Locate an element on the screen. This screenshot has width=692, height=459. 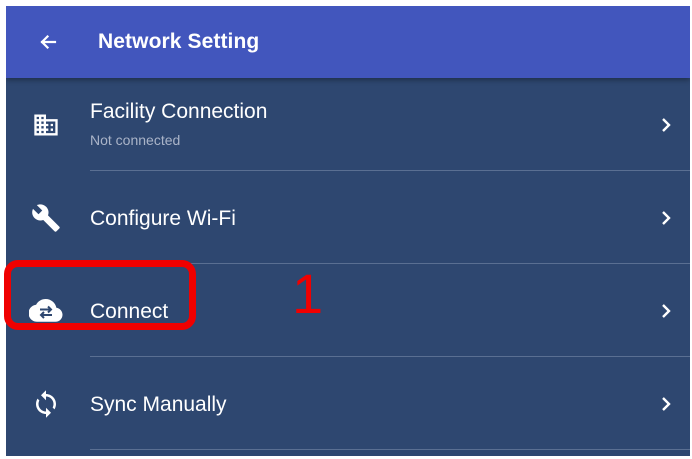
wrench-icon is located at coordinates (46, 218).